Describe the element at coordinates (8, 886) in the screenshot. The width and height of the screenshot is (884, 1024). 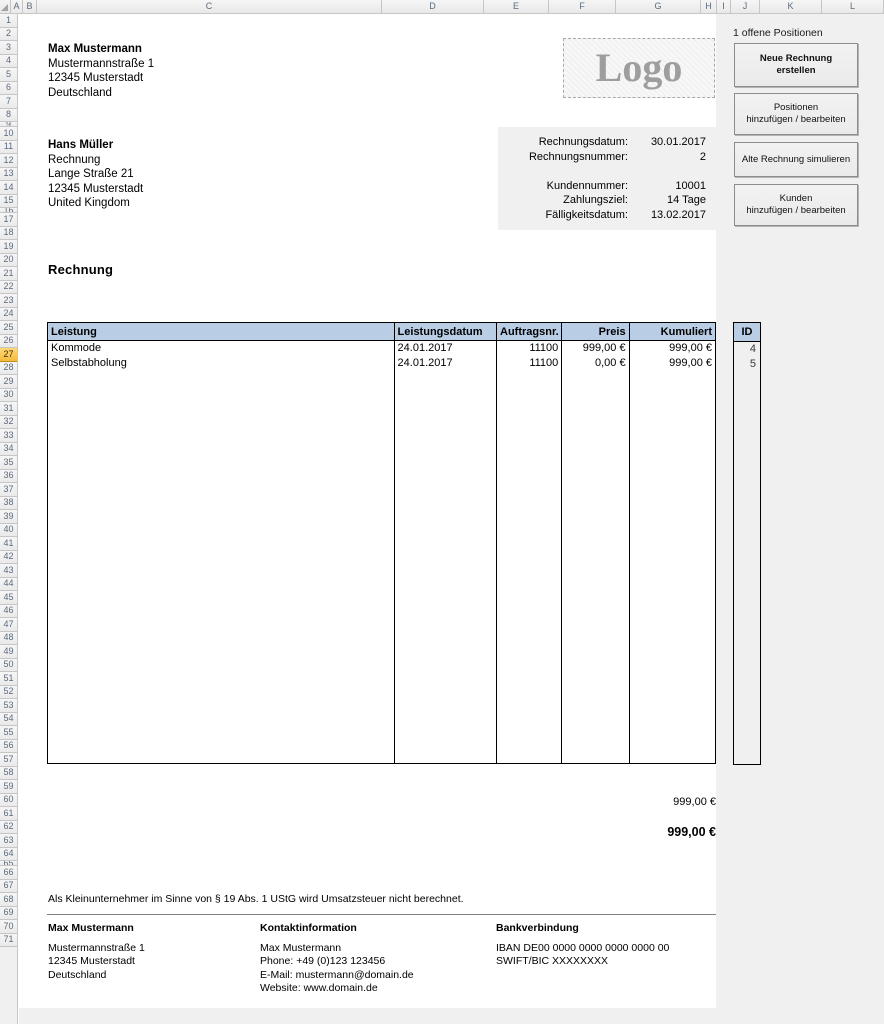
I see `row-header-67: 67` at that location.